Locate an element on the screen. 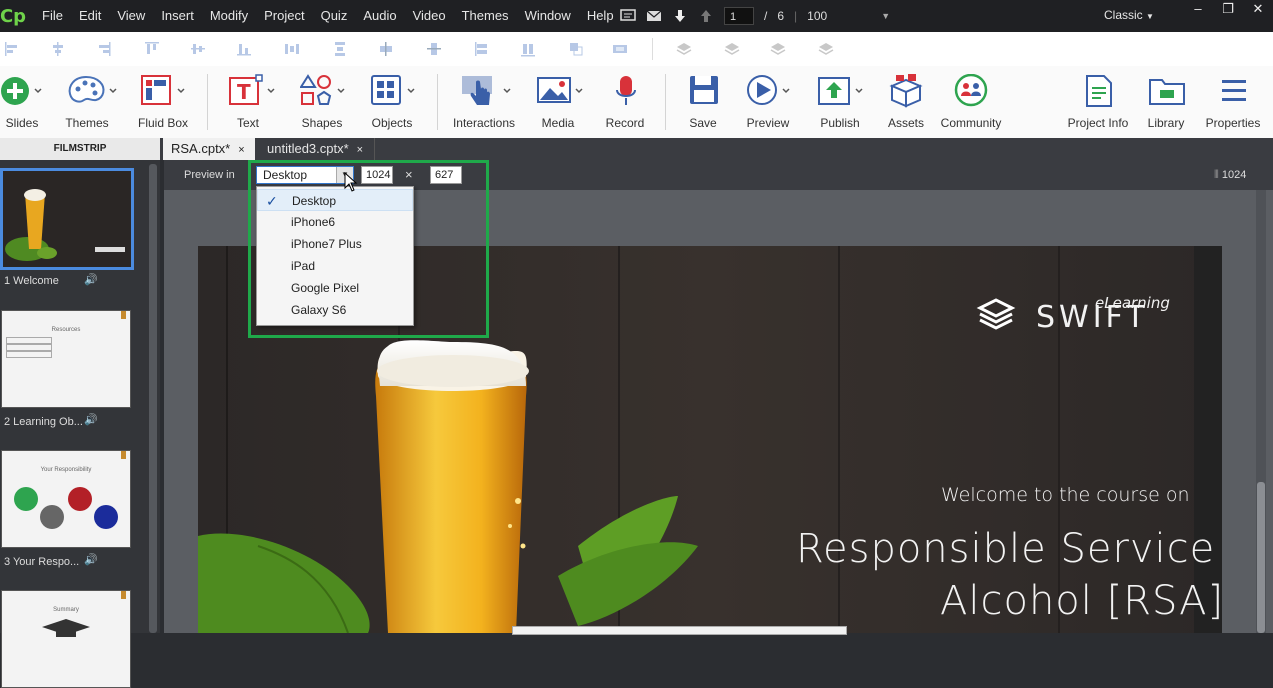 This screenshot has height=688, width=1273. align-bottom-icon is located at coordinates (244, 49).